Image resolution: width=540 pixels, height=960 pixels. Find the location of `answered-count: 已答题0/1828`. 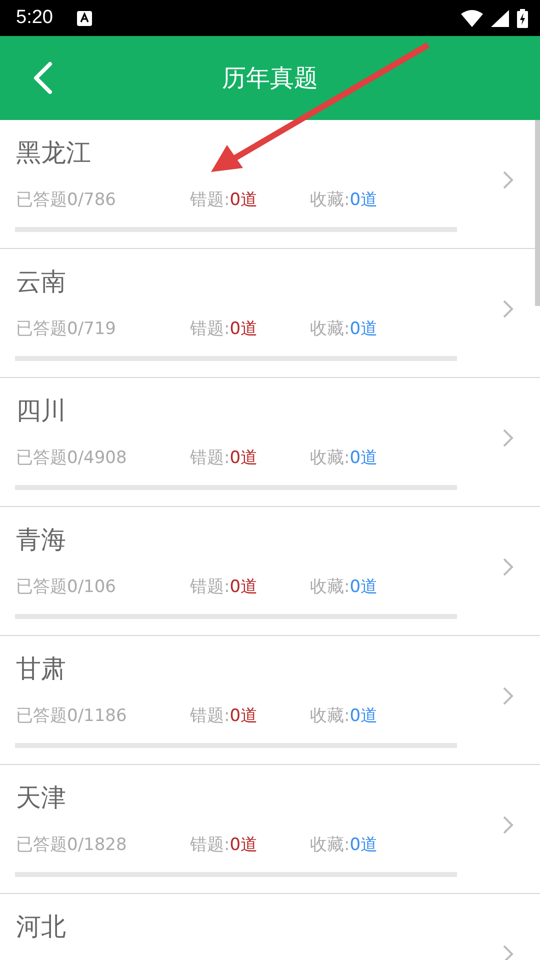

answered-count: 已答题0/1828 is located at coordinates (71, 845).